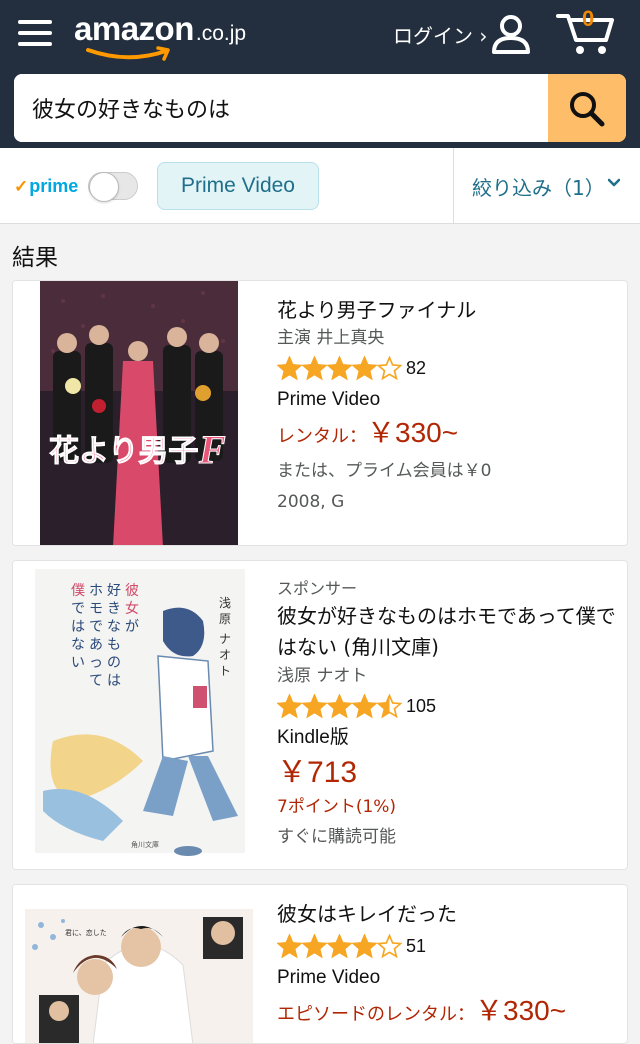  What do you see at coordinates (132, 591) in the screenshot?
I see `svg-text: 彼` at bounding box center [132, 591].